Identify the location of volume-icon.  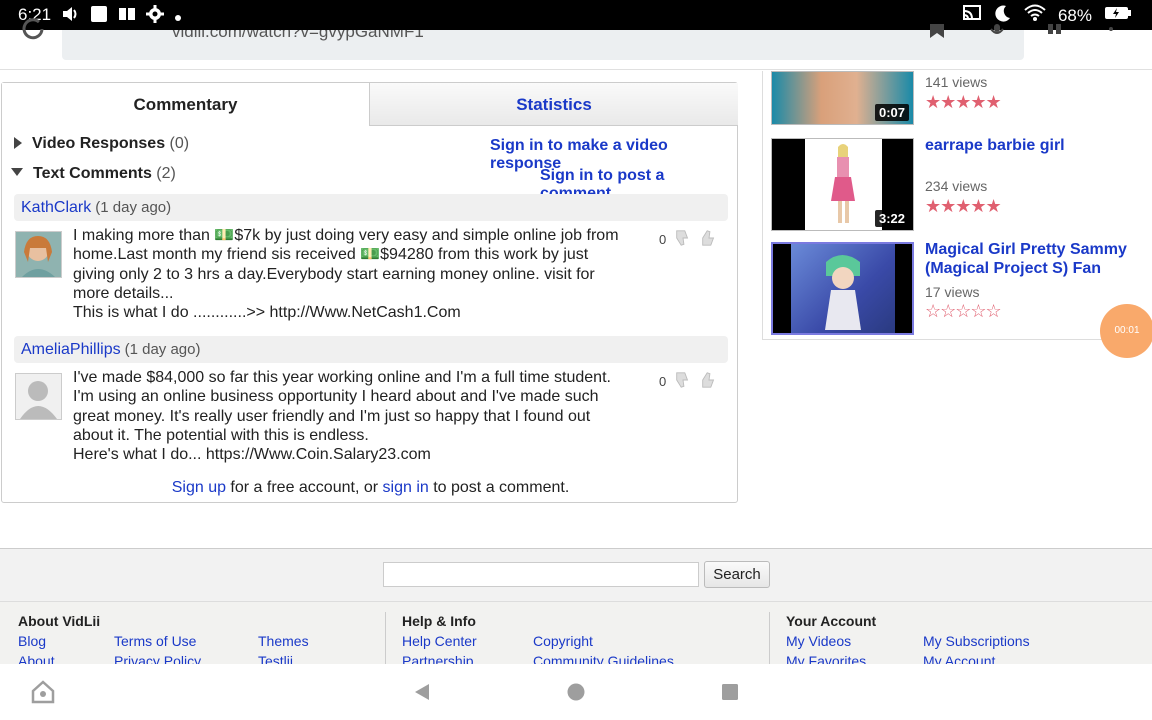
(71, 16).